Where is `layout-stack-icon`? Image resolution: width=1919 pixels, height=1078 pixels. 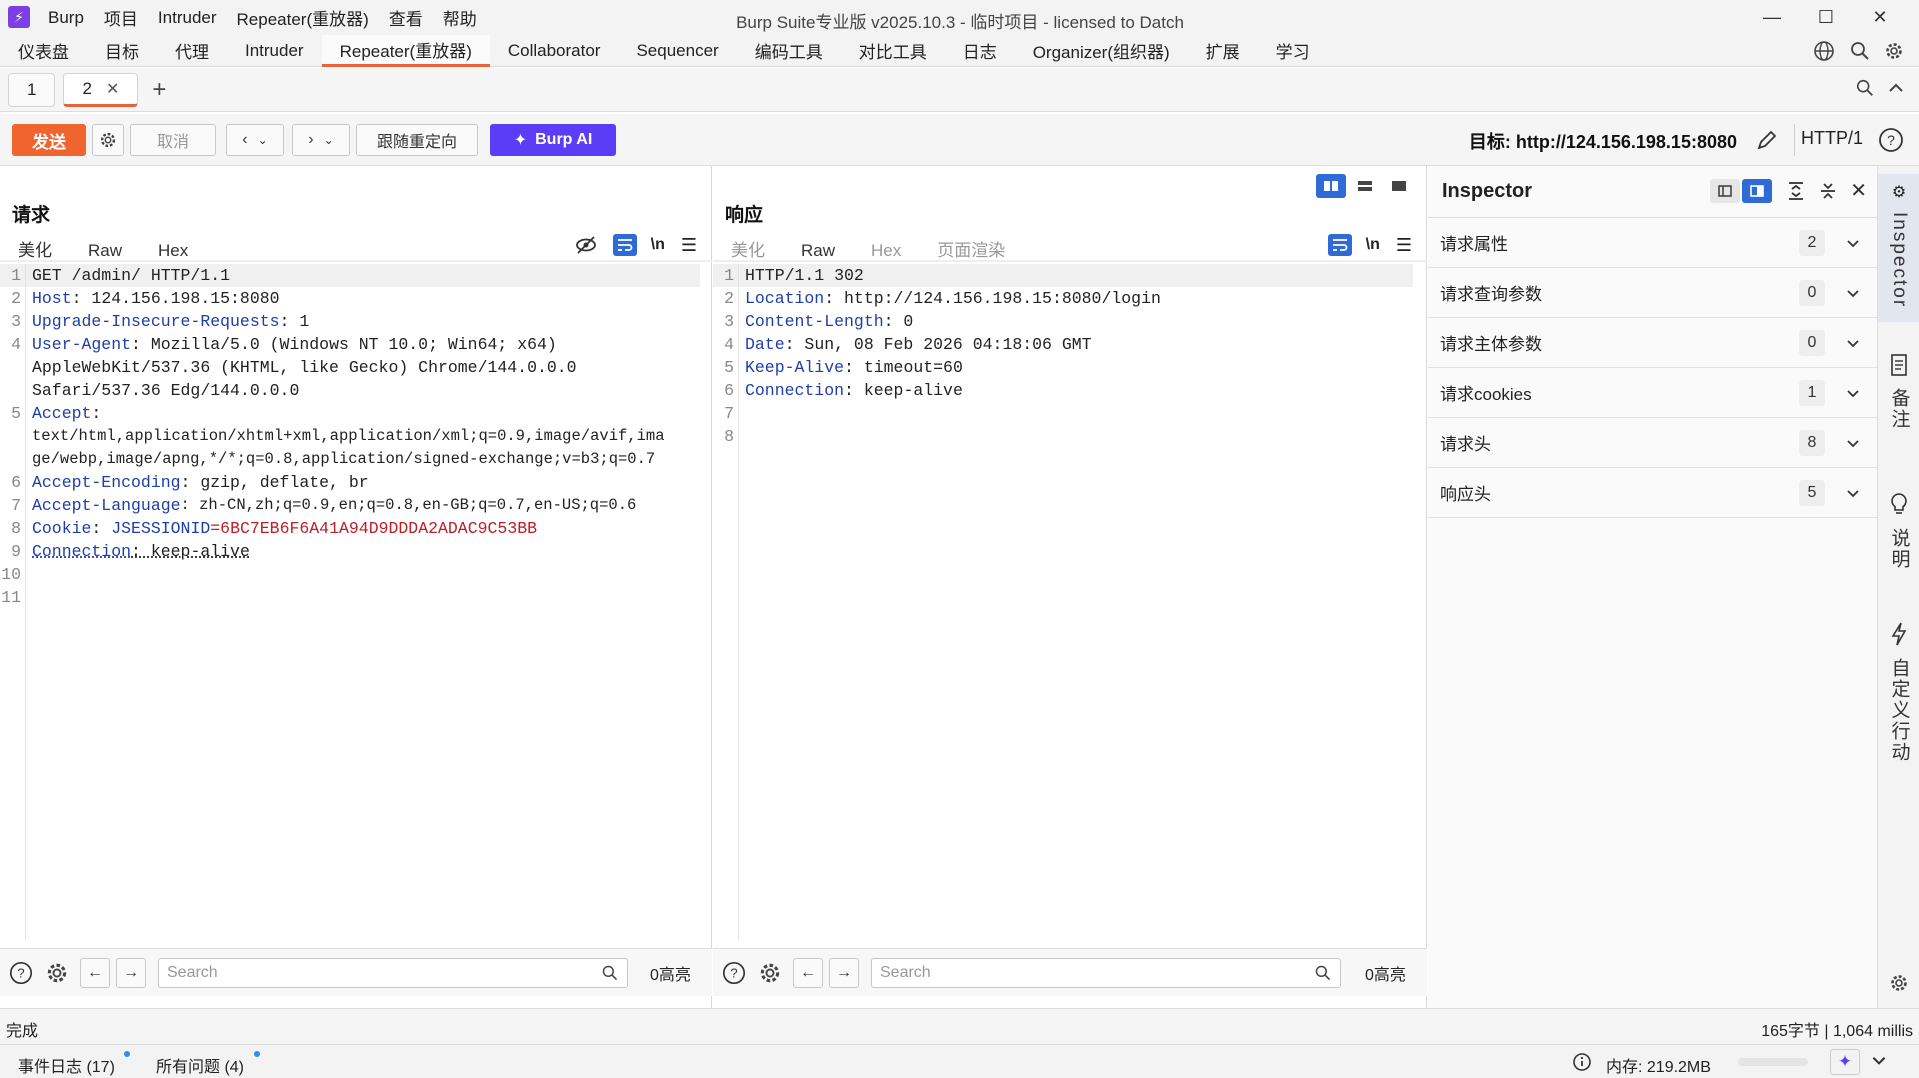 layout-stack-icon is located at coordinates (1365, 186).